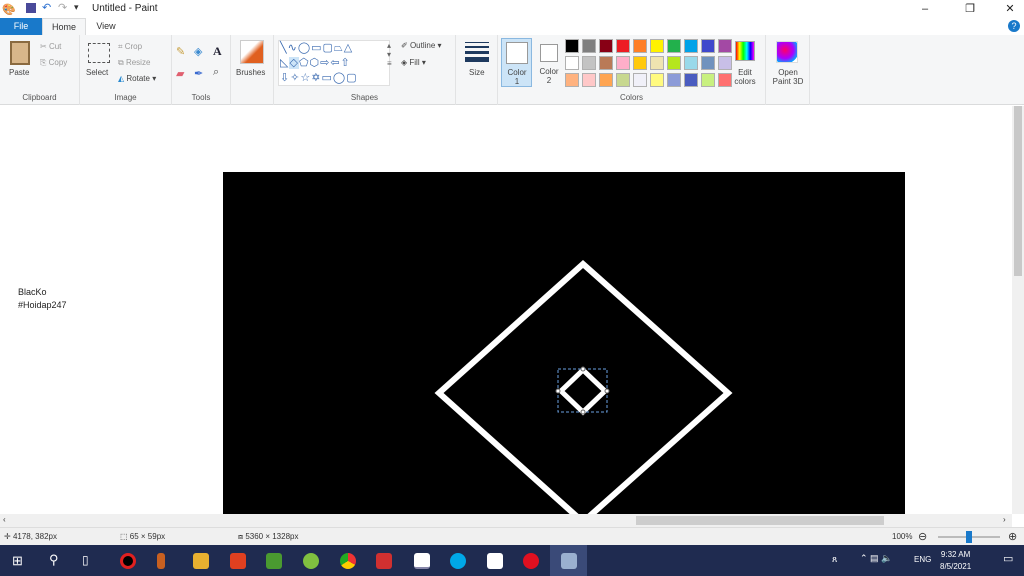 The height and width of the screenshot is (576, 1024). Describe the element at coordinates (53, 63) in the screenshot. I see `copy-button: ⎘ Copy` at that location.